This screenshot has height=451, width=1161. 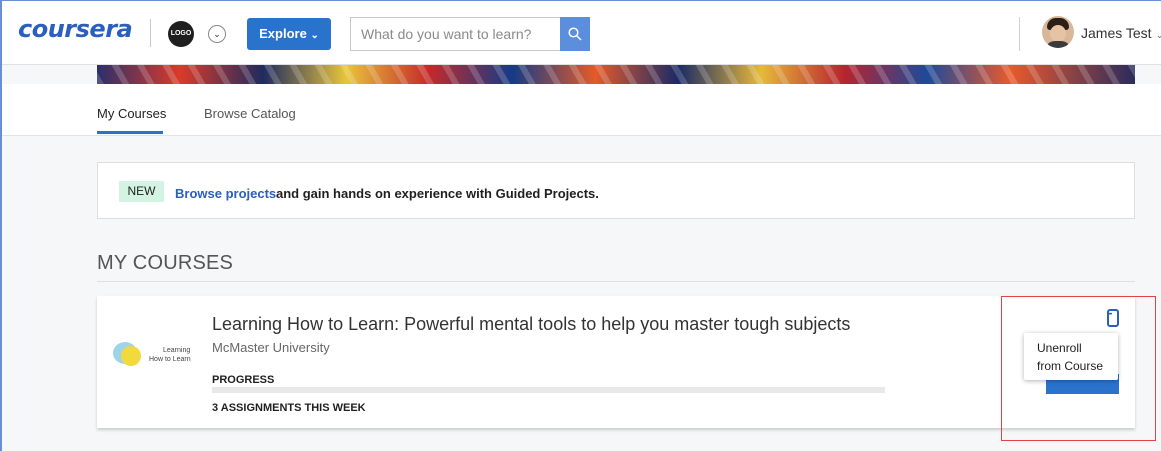 I want to click on explore-label: Explore, so click(x=283, y=33).